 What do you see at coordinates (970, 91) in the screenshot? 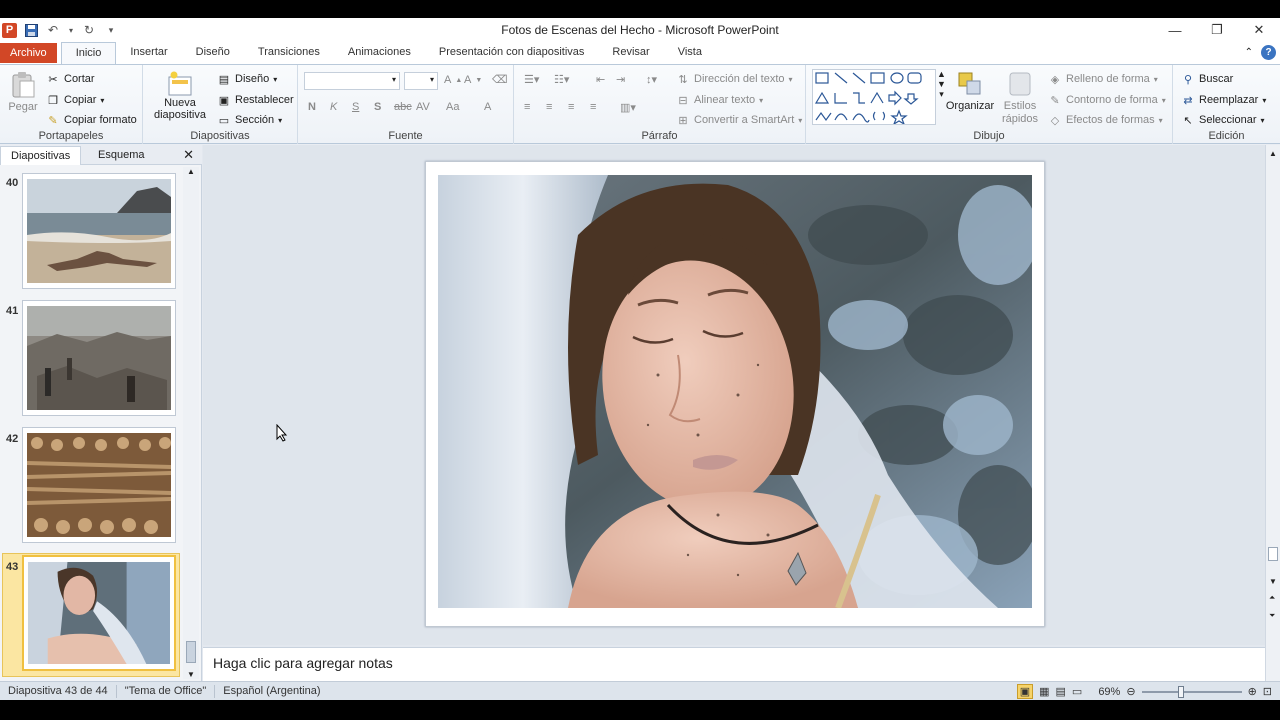
I see `arrange-button: Organizar` at bounding box center [970, 91].